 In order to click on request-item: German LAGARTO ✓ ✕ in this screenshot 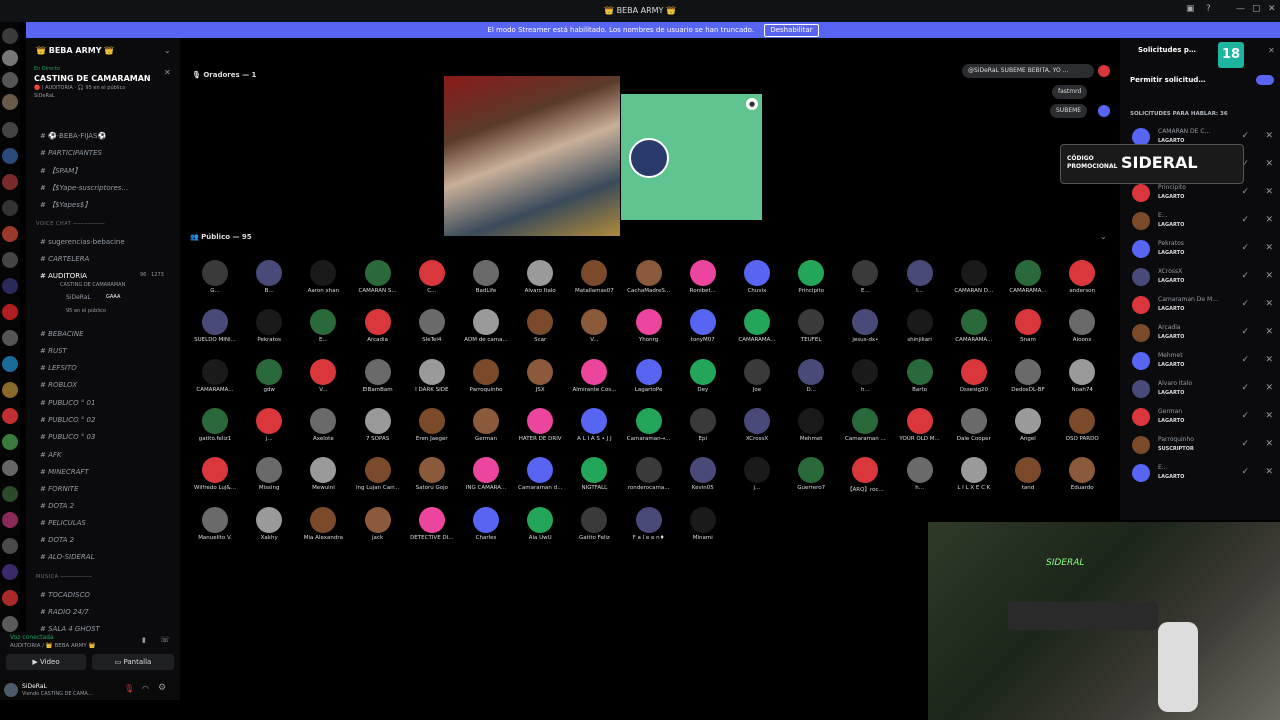, I will do `click(1204, 418)`.